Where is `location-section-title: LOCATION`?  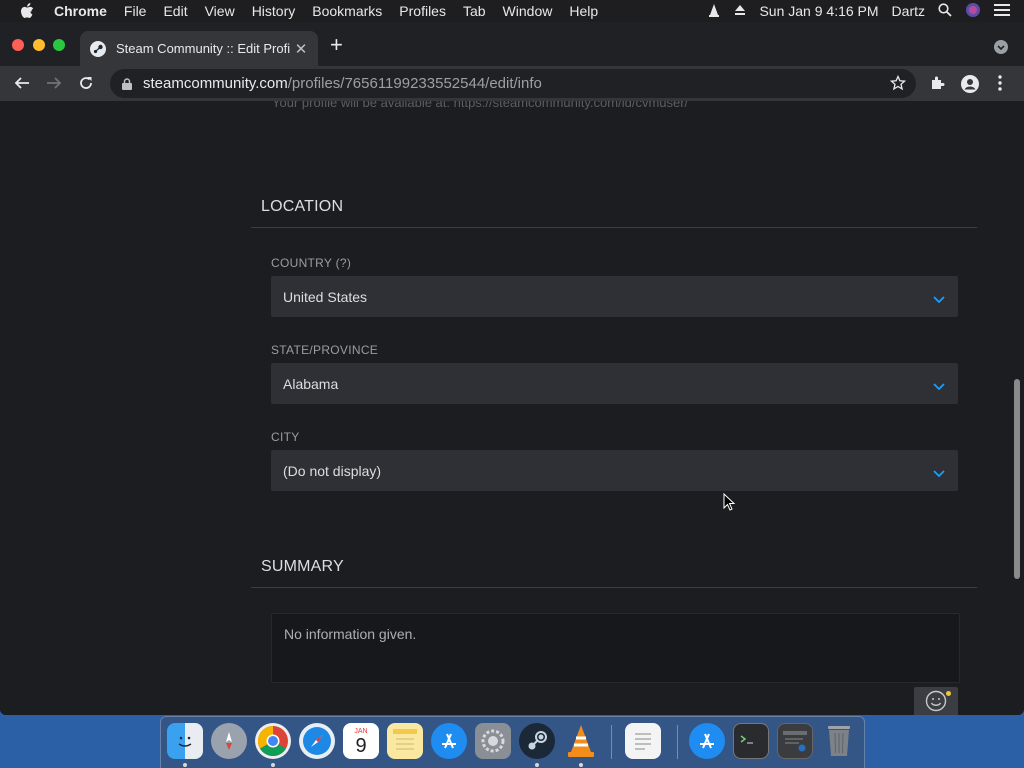 location-section-title: LOCATION is located at coordinates (302, 206).